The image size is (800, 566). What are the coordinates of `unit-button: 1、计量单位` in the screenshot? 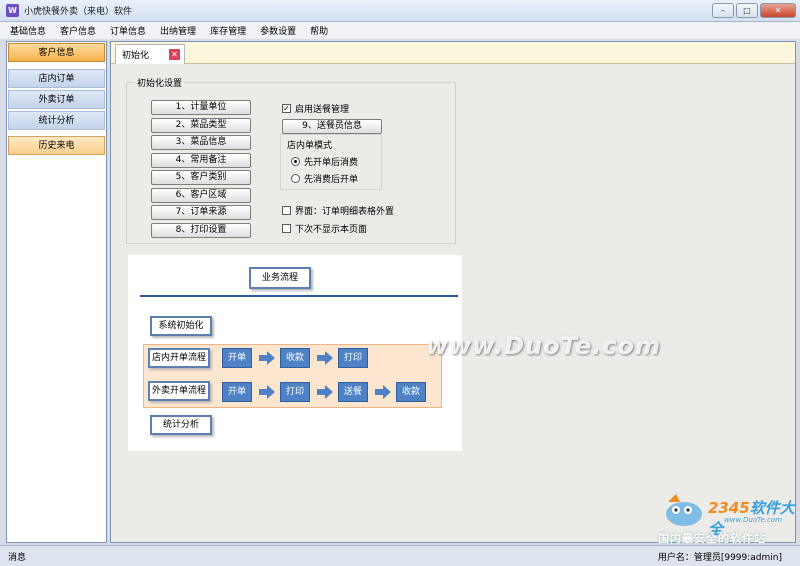 It's located at (201, 107).